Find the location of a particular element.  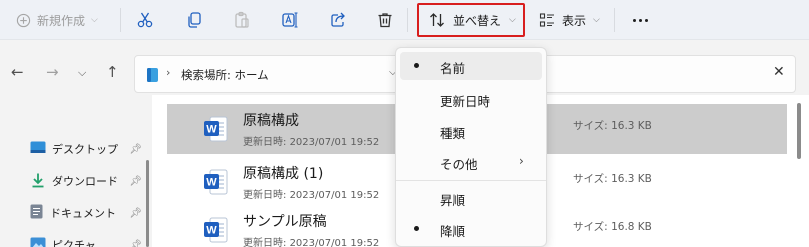

sidebar-item-downloads: ダウンロード 📌︎ is located at coordinates (86, 181).